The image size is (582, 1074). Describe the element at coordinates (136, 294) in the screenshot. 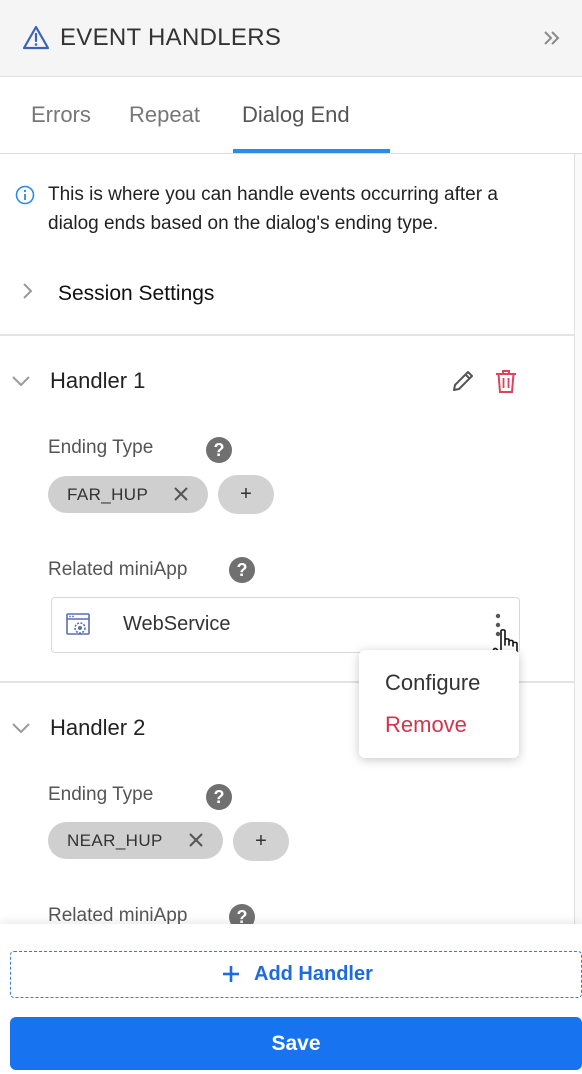

I see `session-settings-toggle: Session Settings` at that location.